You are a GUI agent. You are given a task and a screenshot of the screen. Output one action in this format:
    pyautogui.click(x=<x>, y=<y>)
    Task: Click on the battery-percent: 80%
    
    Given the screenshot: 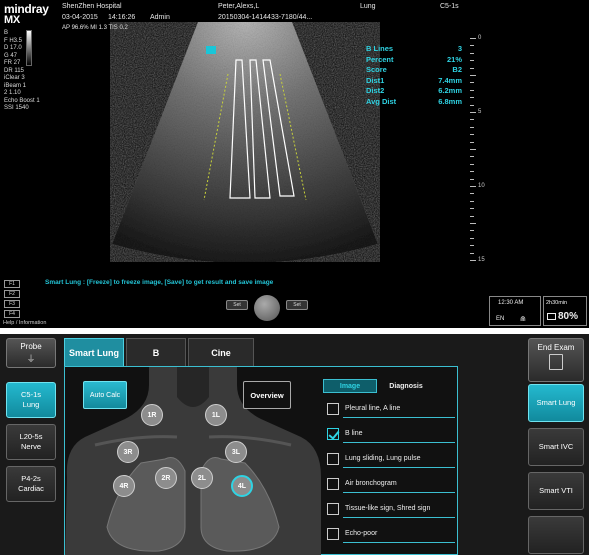 What is the action you would take?
    pyautogui.click(x=568, y=316)
    